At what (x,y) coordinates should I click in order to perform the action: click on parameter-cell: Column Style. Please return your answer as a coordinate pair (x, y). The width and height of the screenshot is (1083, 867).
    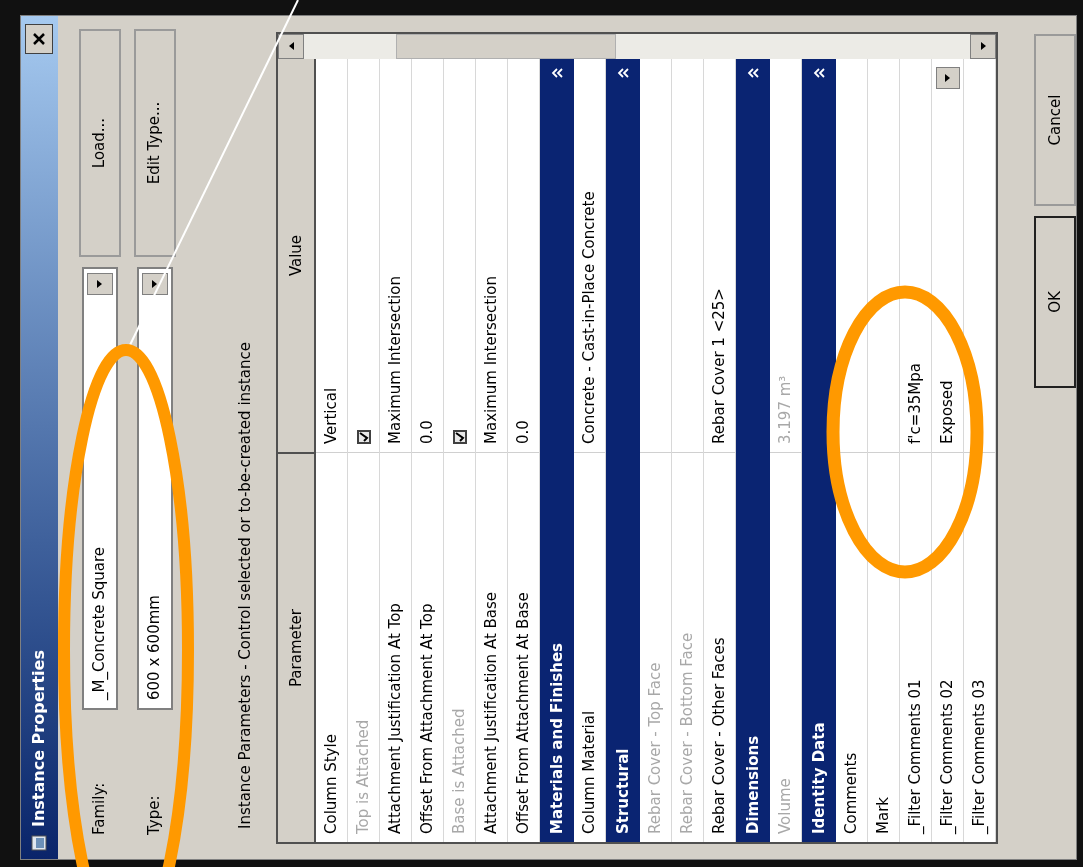
    Looking at the image, I should click on (331, 647).